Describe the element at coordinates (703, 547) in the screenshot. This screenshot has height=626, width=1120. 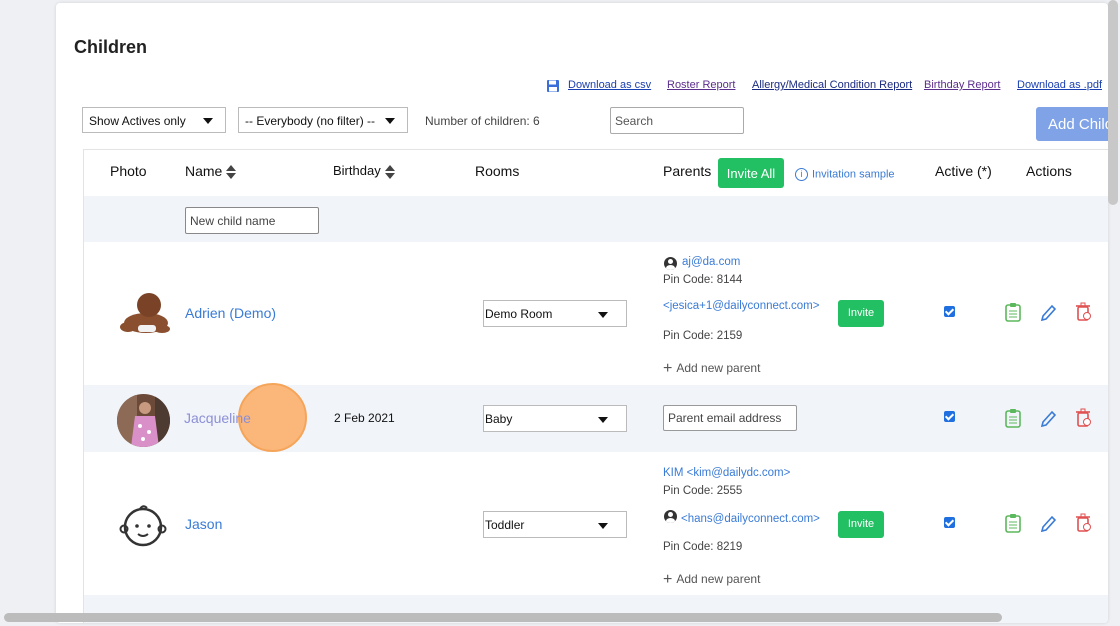
I see `parent-pin-code: Pin Code: 8219` at that location.